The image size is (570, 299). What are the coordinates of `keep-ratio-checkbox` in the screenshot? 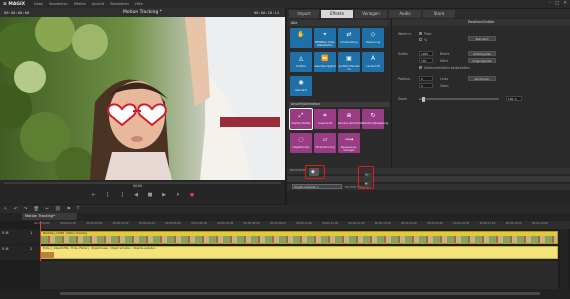 It's located at (420, 67).